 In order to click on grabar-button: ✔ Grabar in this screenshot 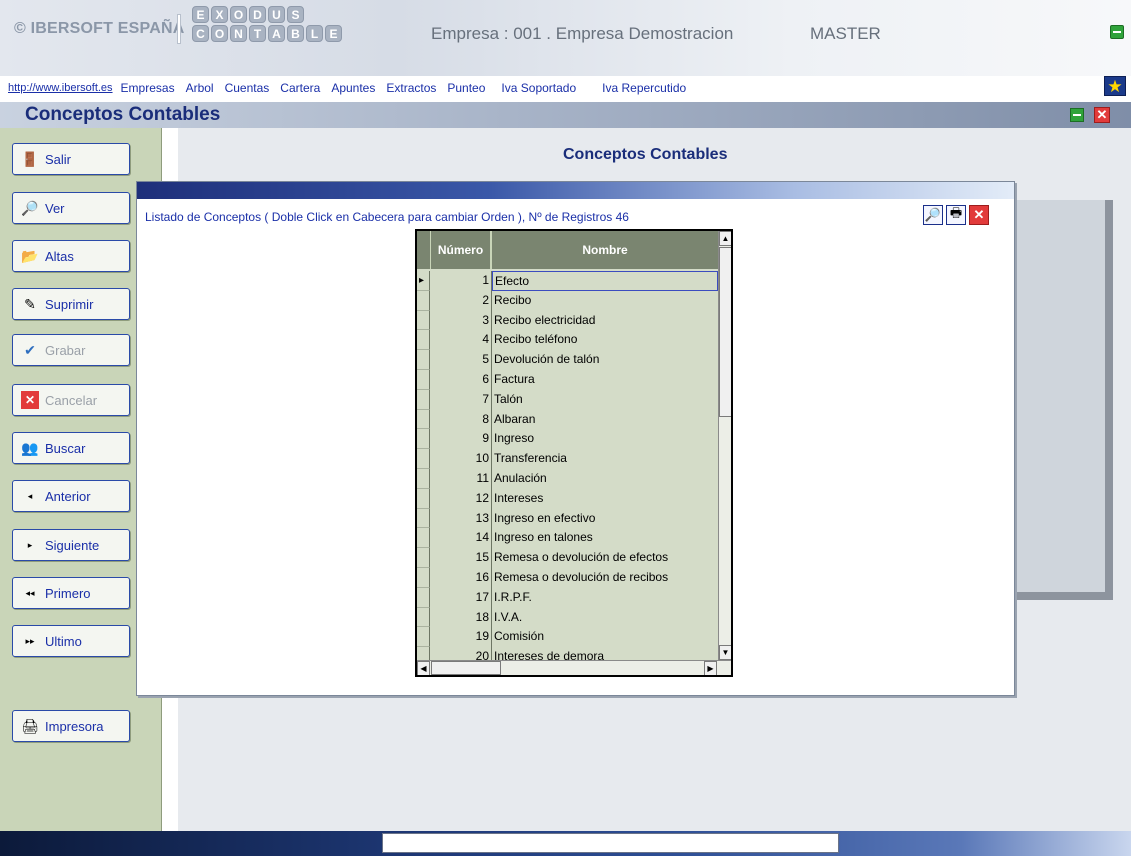, I will do `click(71, 350)`.